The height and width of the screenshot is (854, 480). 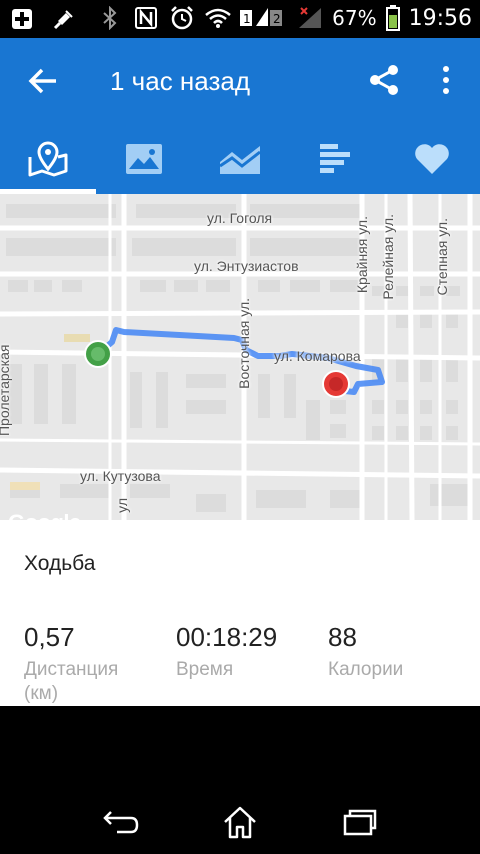 I want to click on nav-recents-button, so click(x=360, y=822).